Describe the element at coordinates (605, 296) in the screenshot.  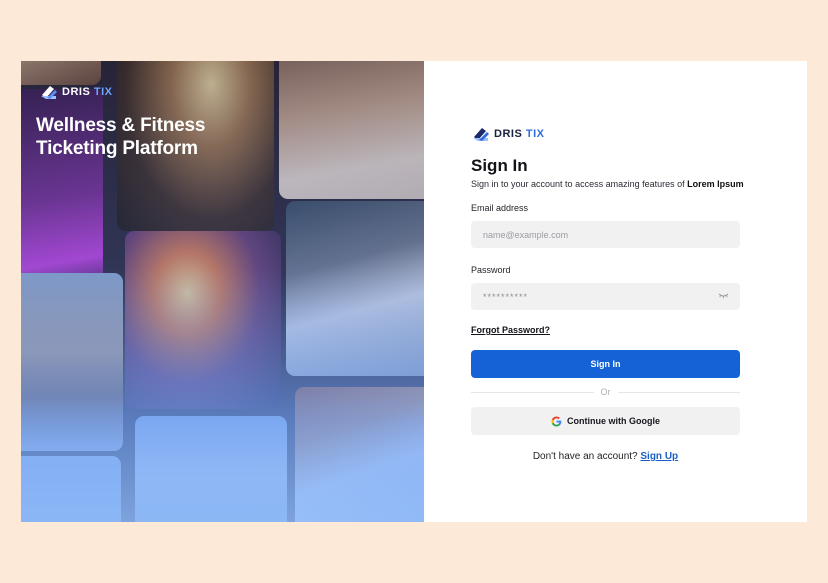
I see `password-field: **********` at that location.